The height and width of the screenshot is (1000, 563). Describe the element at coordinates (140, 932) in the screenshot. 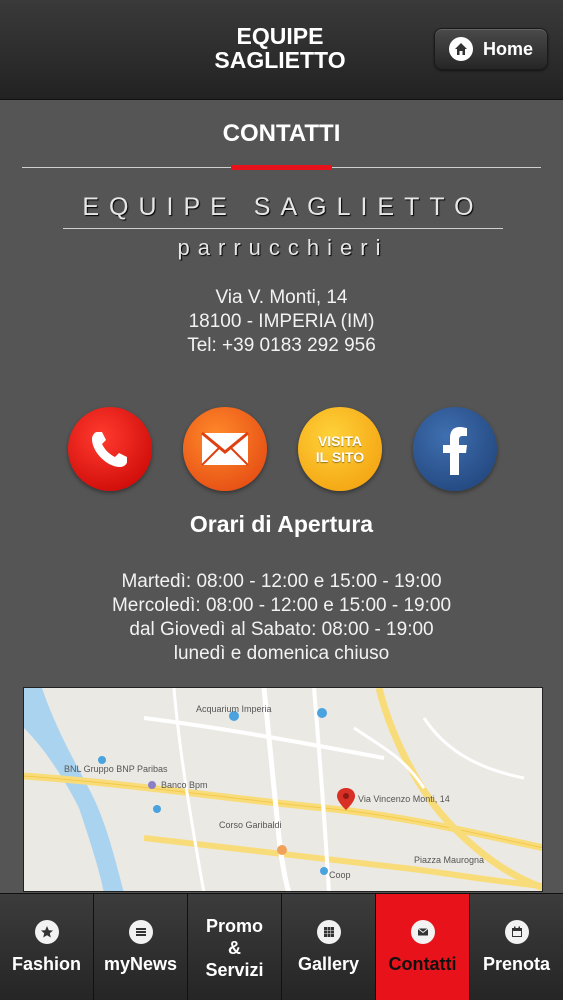

I see `list-icon` at that location.